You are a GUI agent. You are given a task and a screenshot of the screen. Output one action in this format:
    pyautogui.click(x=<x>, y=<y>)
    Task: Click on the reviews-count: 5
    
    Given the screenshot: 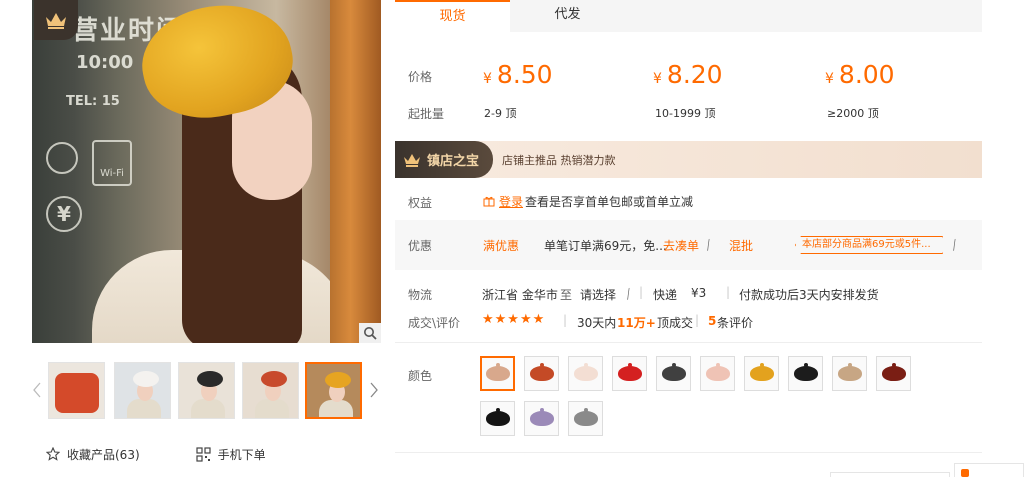 What is the action you would take?
    pyautogui.click(x=712, y=321)
    